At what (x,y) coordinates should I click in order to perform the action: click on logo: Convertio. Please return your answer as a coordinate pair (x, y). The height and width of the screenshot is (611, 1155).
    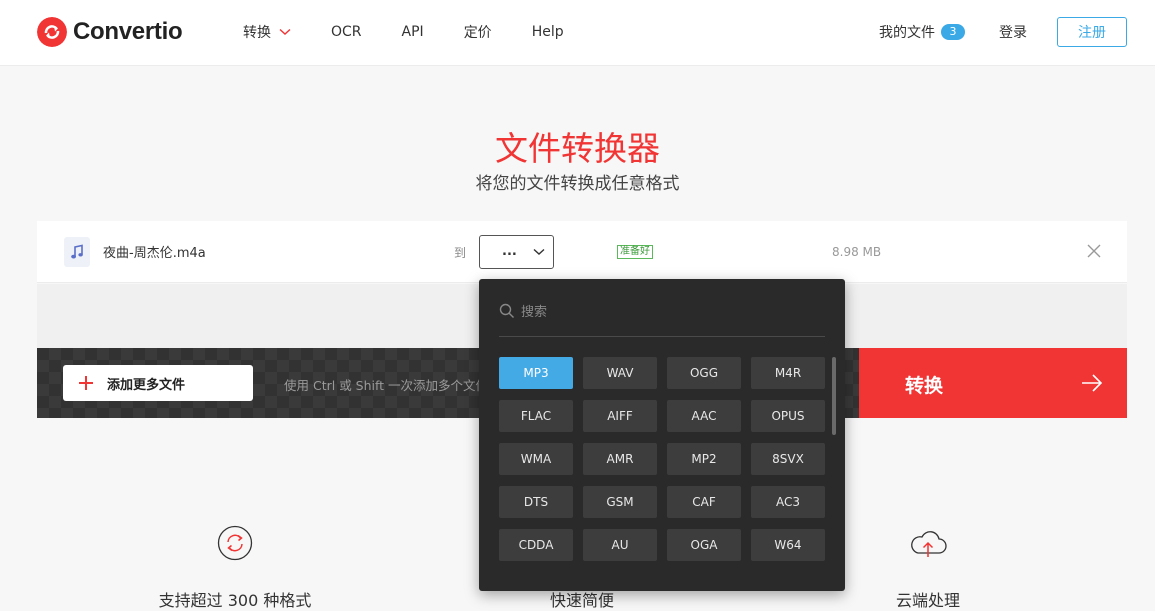
    Looking at the image, I should click on (110, 32).